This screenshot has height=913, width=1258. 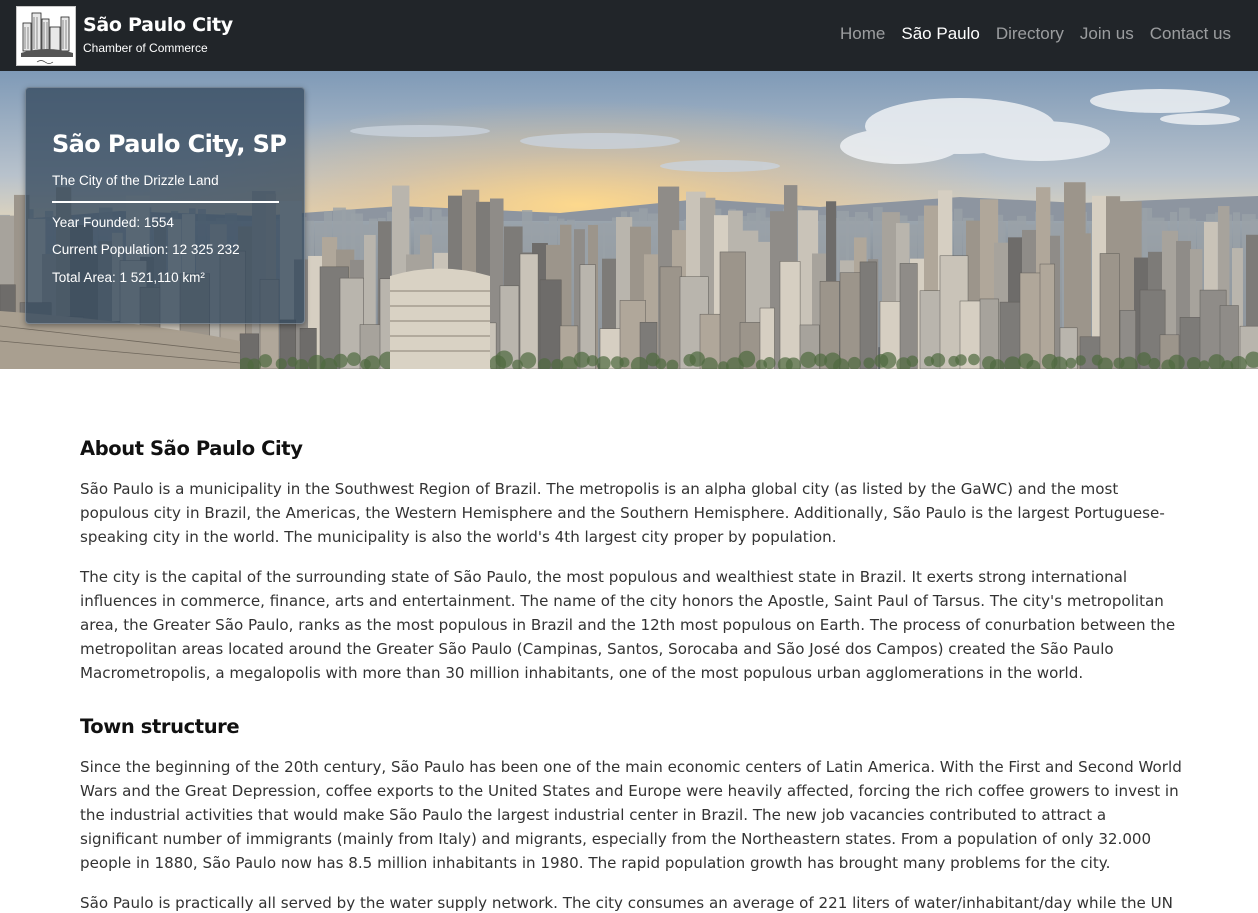 I want to click on about-heading: About São Paulo City, so click(x=191, y=448).